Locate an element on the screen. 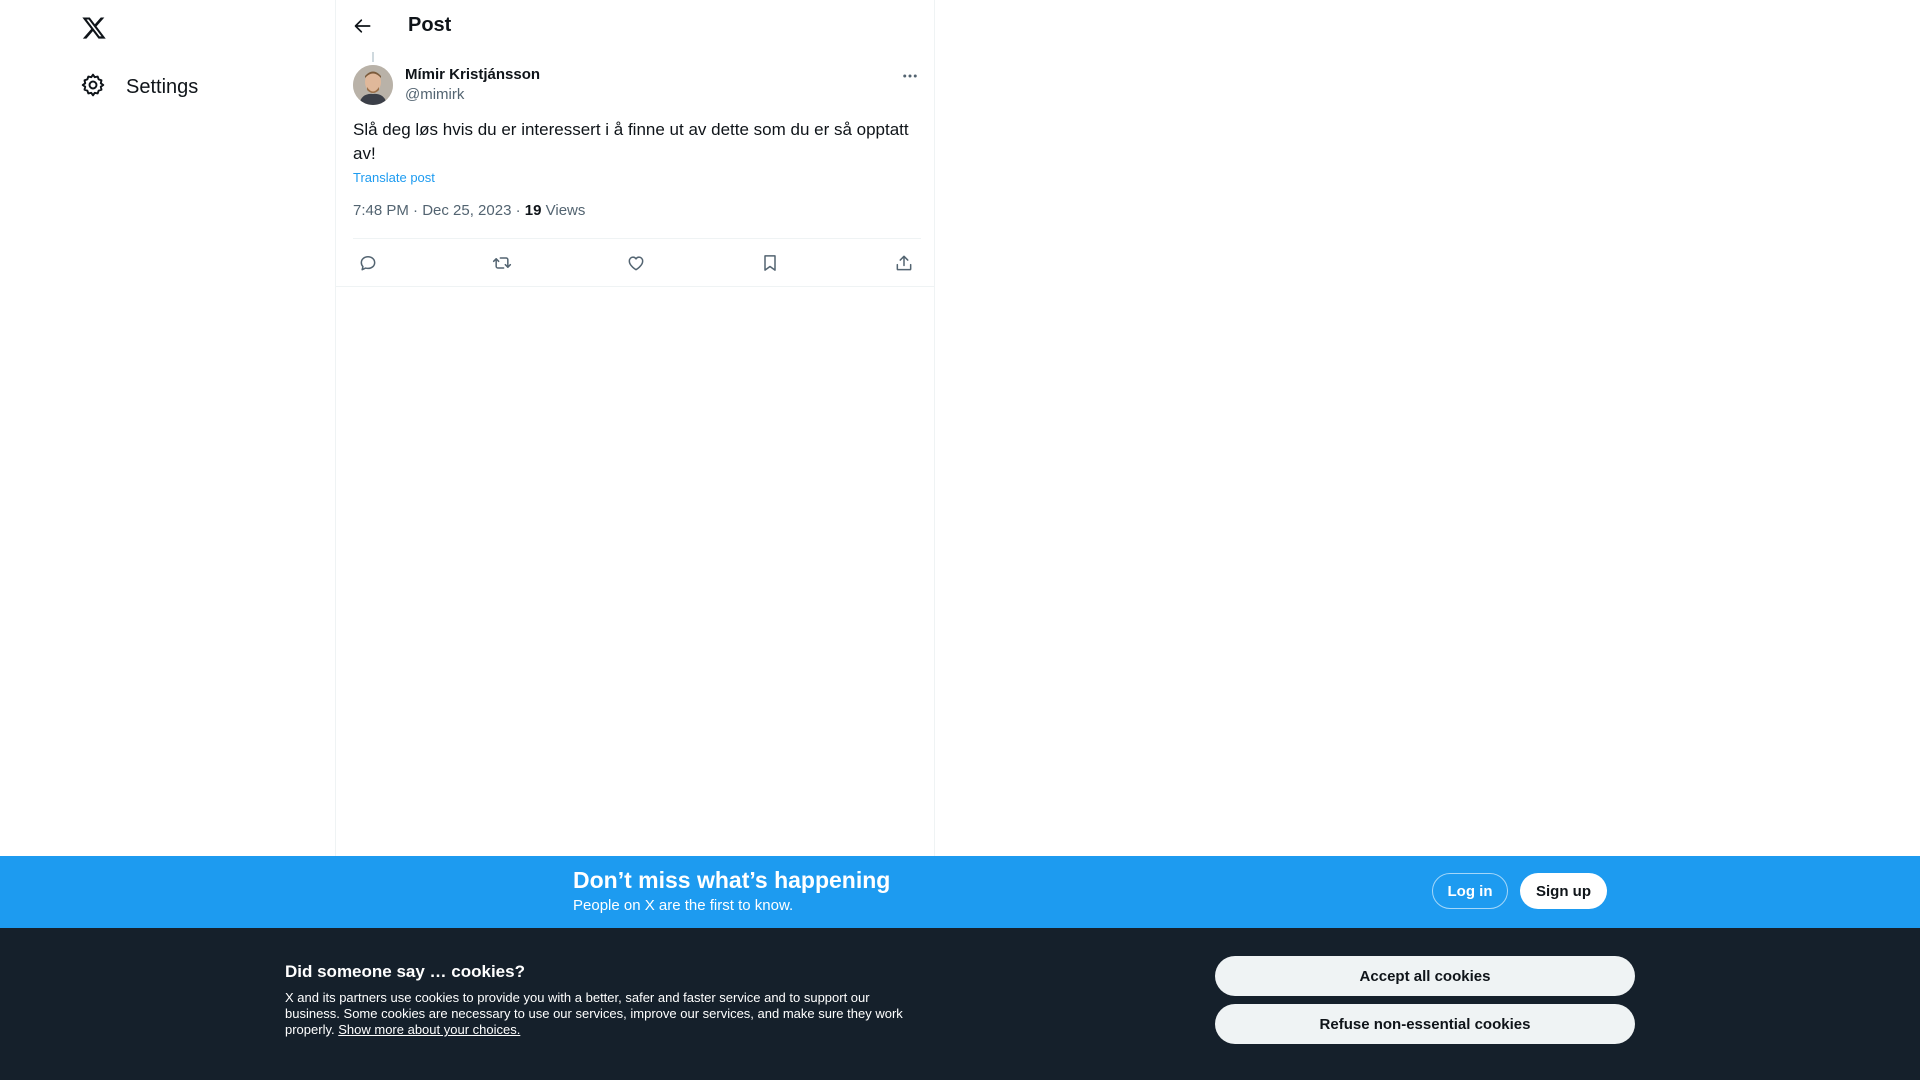 The image size is (1920, 1080). page-title: Post is located at coordinates (430, 25).